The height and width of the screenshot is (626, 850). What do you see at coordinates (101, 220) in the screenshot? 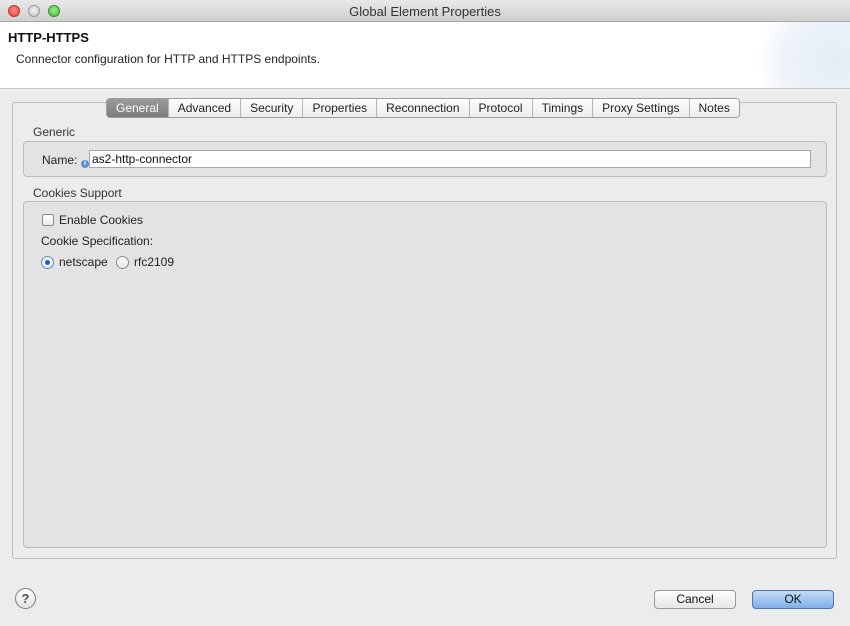
I see `enable-cookies-label: Enable Cookies` at bounding box center [101, 220].